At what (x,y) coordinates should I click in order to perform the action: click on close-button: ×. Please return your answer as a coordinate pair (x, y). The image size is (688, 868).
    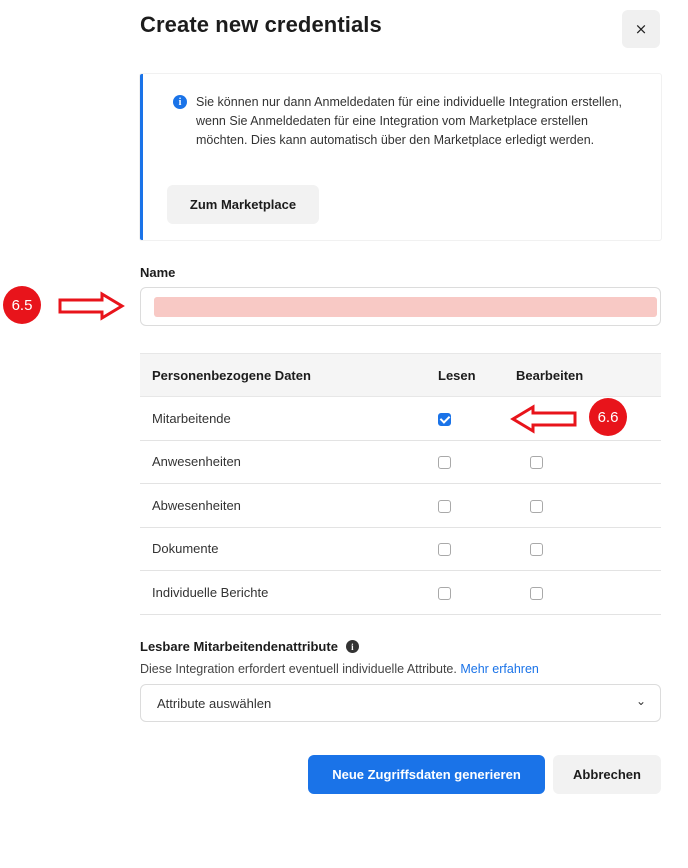
    Looking at the image, I should click on (641, 29).